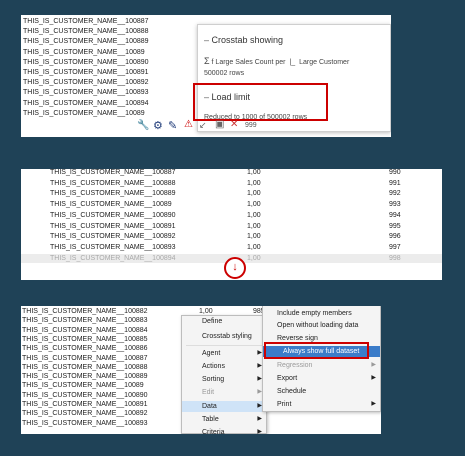 The height and width of the screenshot is (456, 465). What do you see at coordinates (224, 392) in the screenshot?
I see `menu-item-edit: Edit ▶` at bounding box center [224, 392].